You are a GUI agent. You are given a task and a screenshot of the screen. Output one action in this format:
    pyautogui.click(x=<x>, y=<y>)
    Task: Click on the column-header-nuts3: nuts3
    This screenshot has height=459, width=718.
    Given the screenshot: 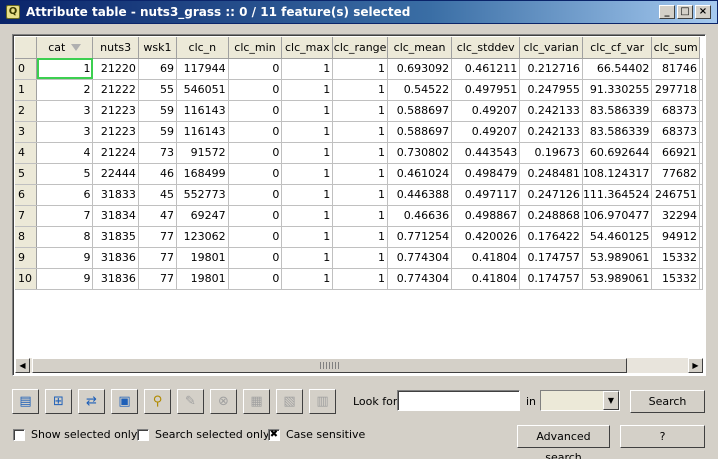 What is the action you would take?
    pyautogui.click(x=115, y=48)
    